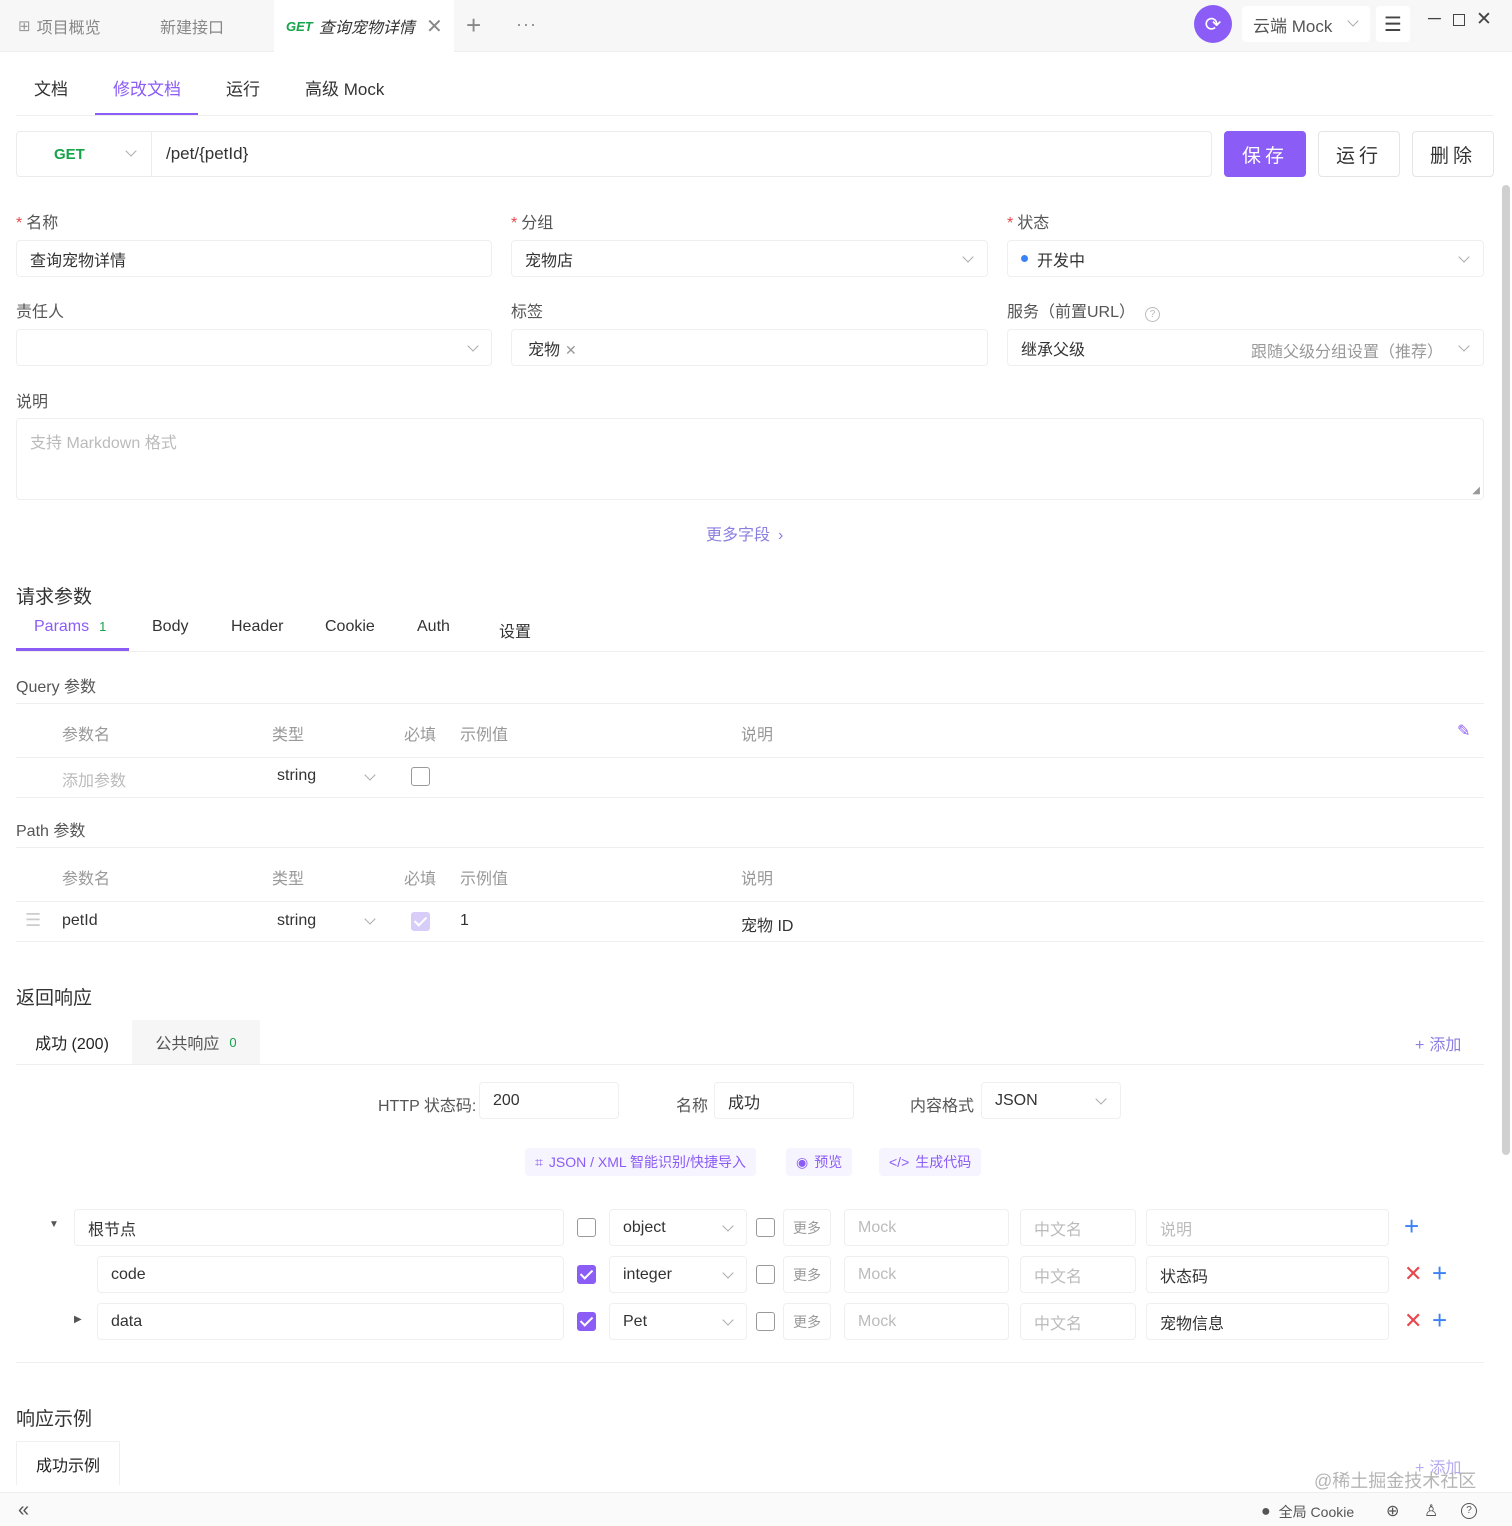  Describe the element at coordinates (434, 26) in the screenshot. I see `close-icon: ✕` at that location.